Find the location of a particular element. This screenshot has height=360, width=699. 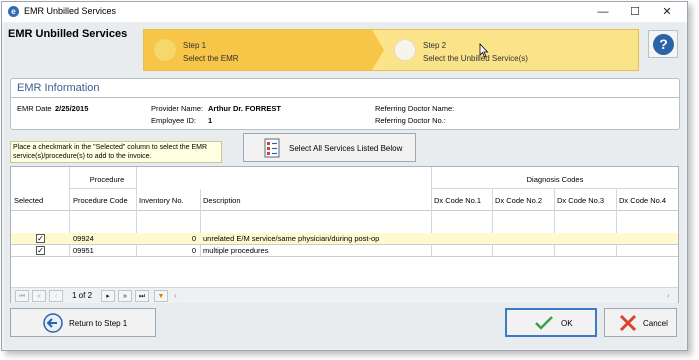

back-arrow-icon is located at coordinates (53, 323).